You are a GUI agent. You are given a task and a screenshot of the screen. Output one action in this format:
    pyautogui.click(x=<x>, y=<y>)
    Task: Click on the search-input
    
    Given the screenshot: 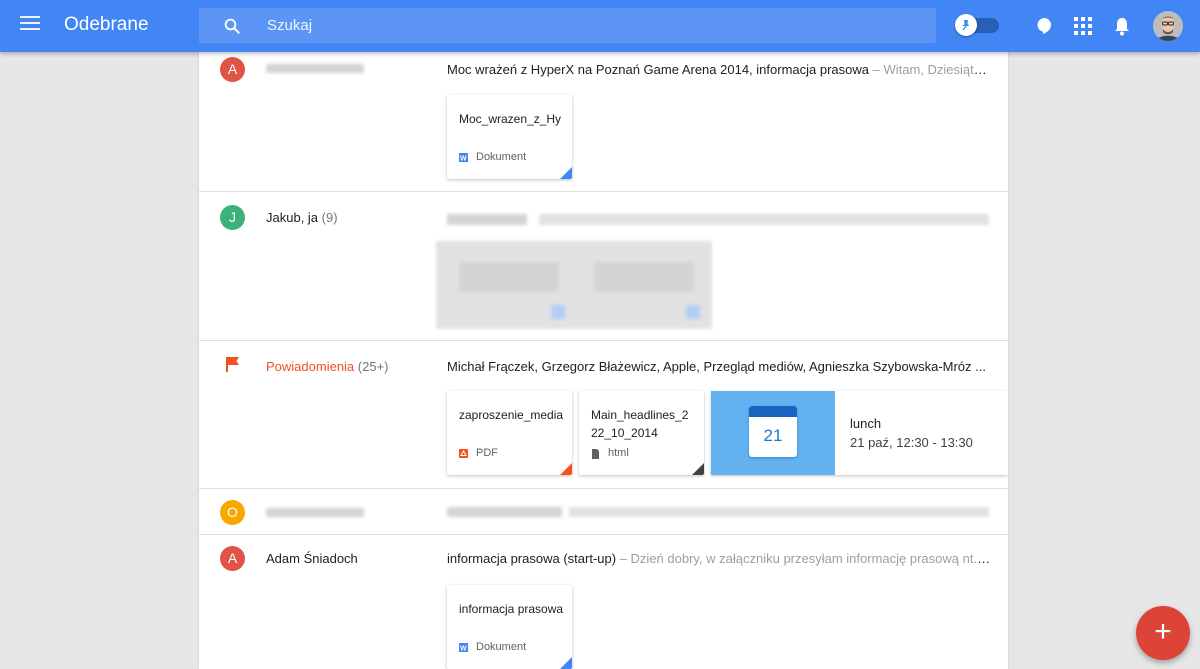 What is the action you would take?
    pyautogui.click(x=567, y=25)
    